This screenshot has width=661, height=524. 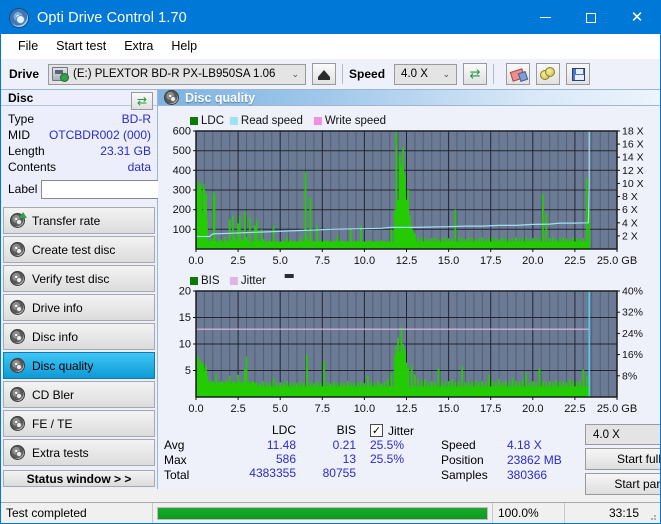 I want to click on progress-cell, so click(x=322, y=513).